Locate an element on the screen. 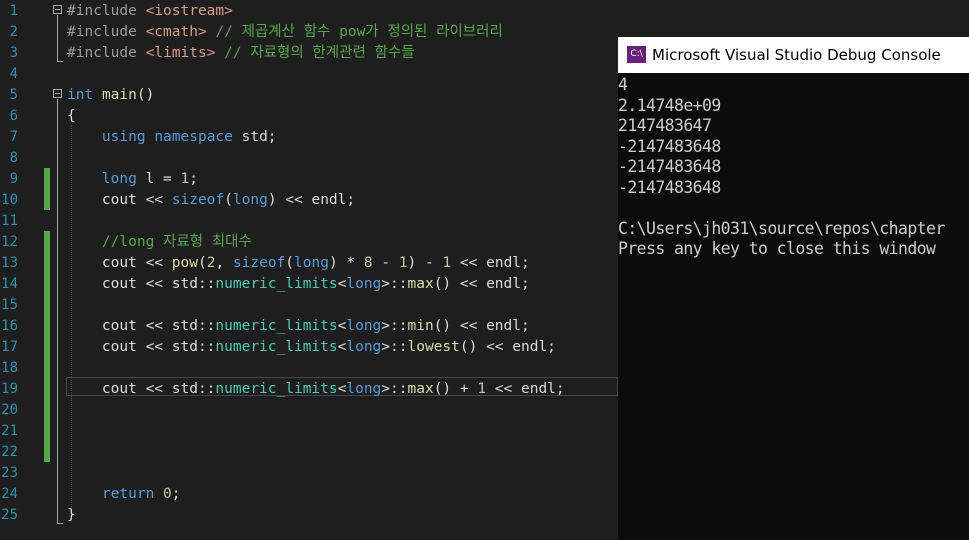 Image resolution: width=969 pixels, height=540 pixels. line-number: 6 is located at coordinates (13, 116).